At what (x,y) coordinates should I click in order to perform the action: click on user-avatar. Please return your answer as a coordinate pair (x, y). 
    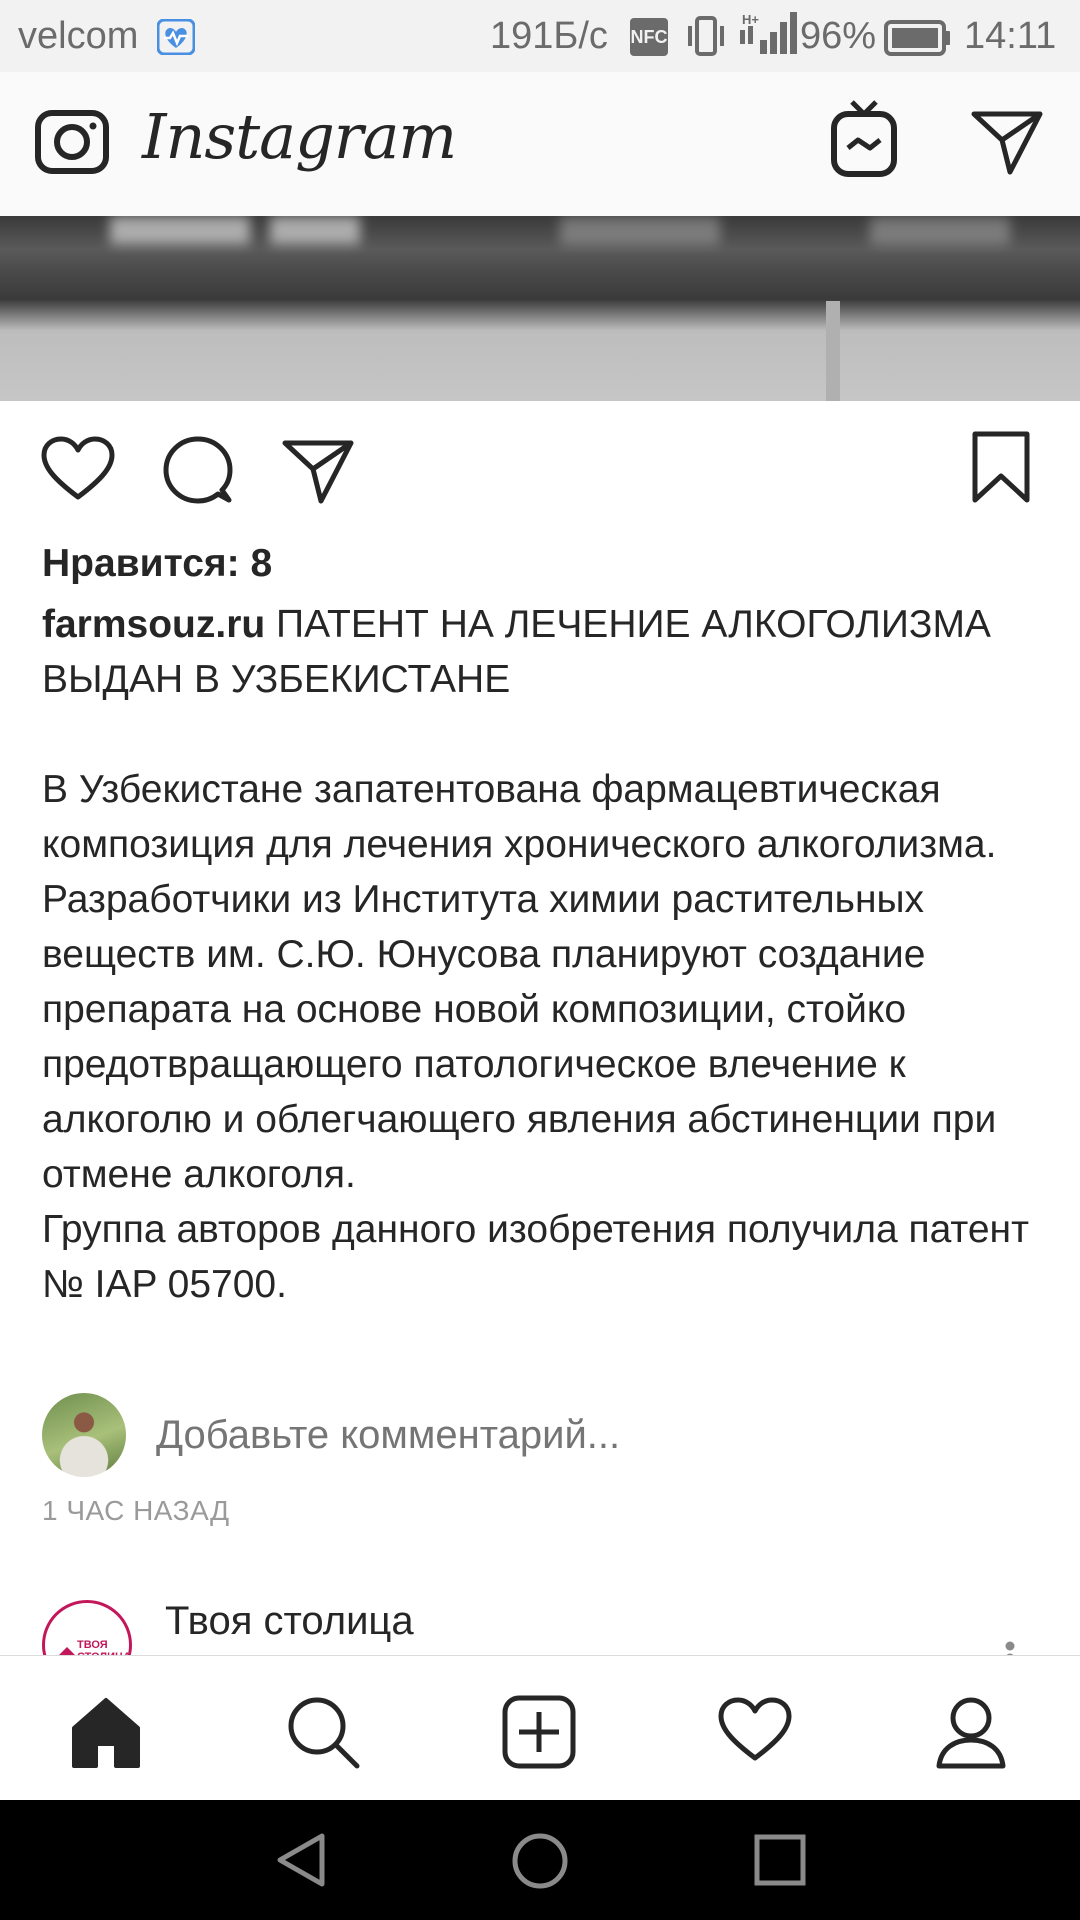
    Looking at the image, I should click on (84, 1435).